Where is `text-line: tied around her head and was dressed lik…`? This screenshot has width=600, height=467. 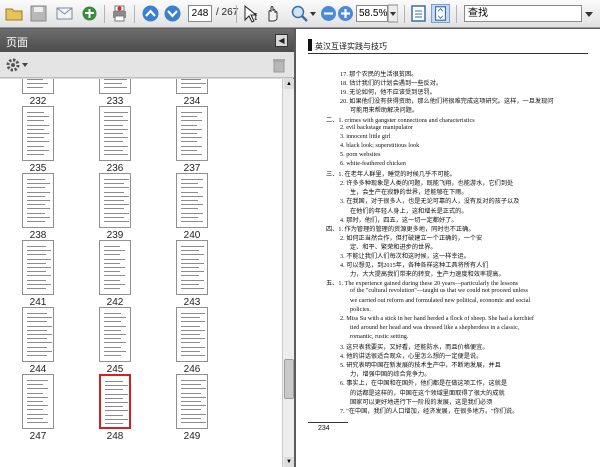 text-line: tied around her head and was dressed lik… is located at coordinates (435, 327).